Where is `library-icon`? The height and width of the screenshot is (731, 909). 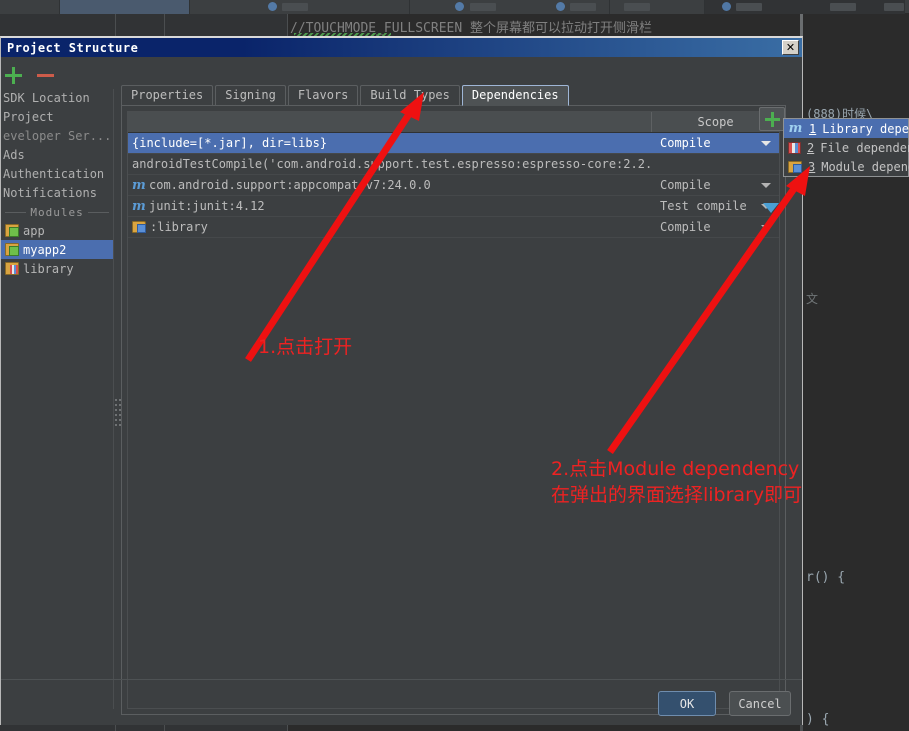
library-icon is located at coordinates (12, 268).